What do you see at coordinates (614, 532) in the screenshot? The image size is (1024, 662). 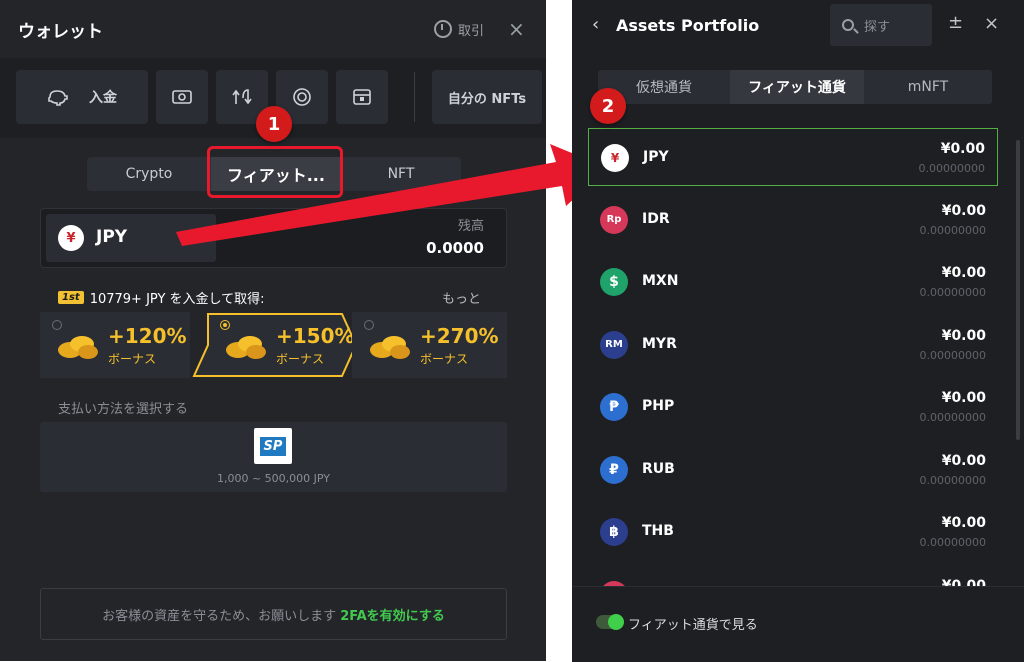 I see `currency-icon: ฿` at bounding box center [614, 532].